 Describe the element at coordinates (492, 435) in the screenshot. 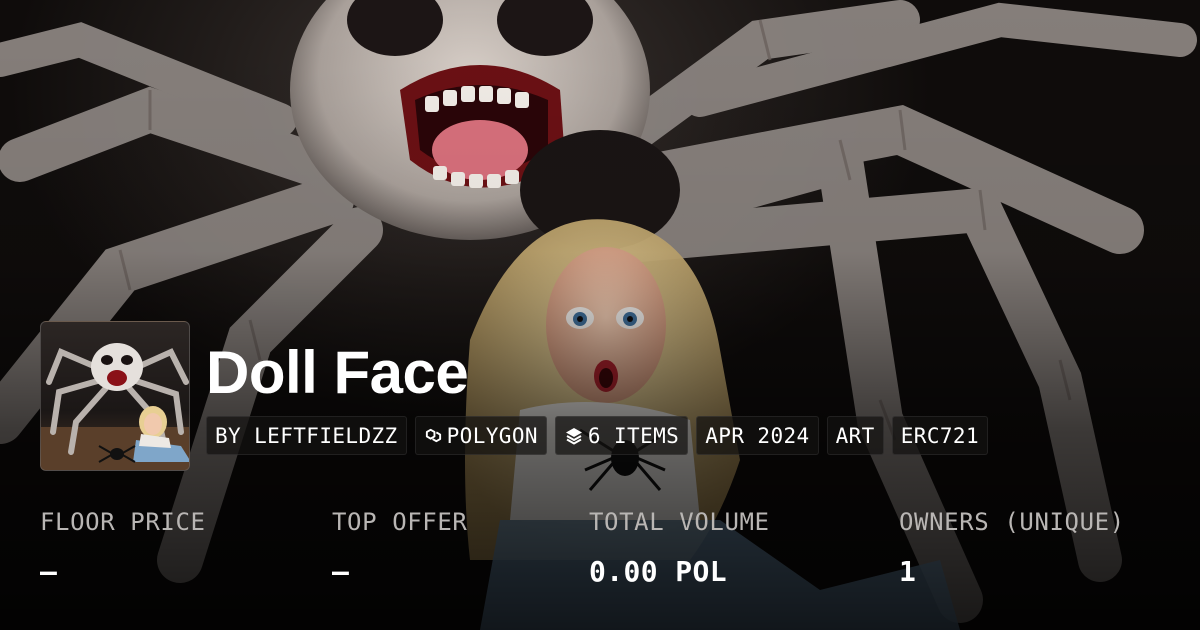

I see `tag-chain-label: POLYGON` at that location.